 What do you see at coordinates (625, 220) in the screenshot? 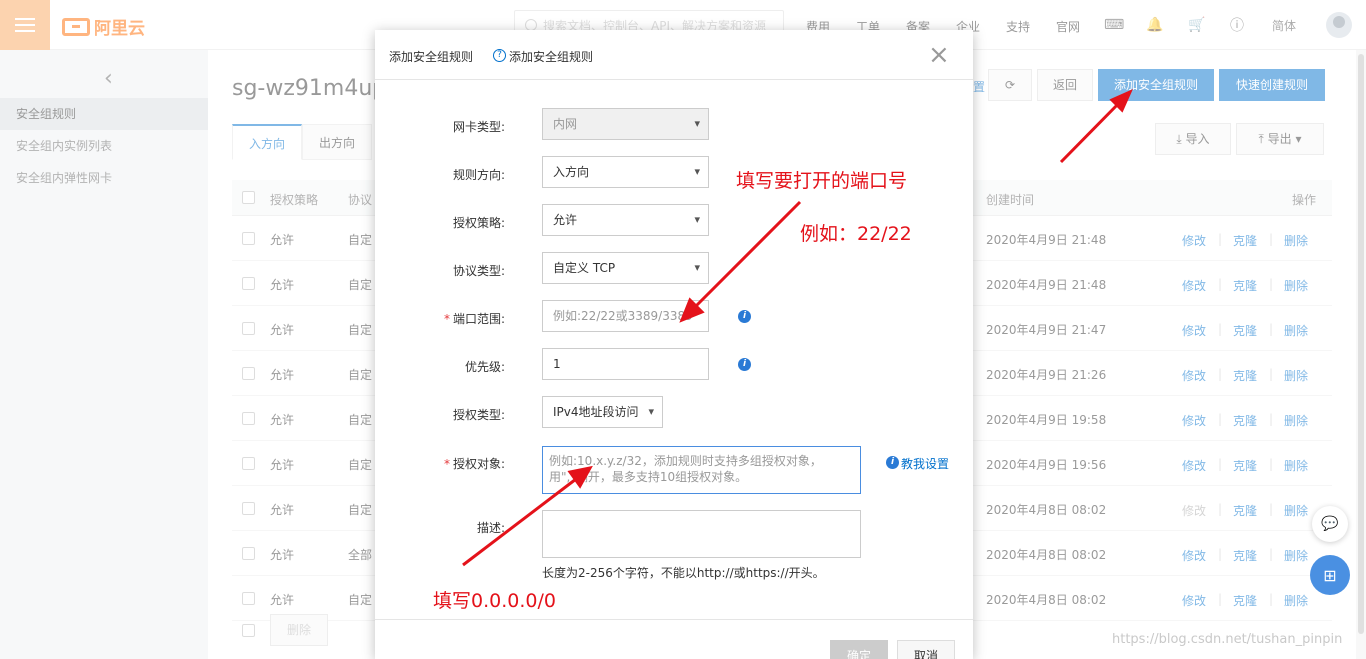
I see `policy-select: 允许 ▾` at bounding box center [625, 220].